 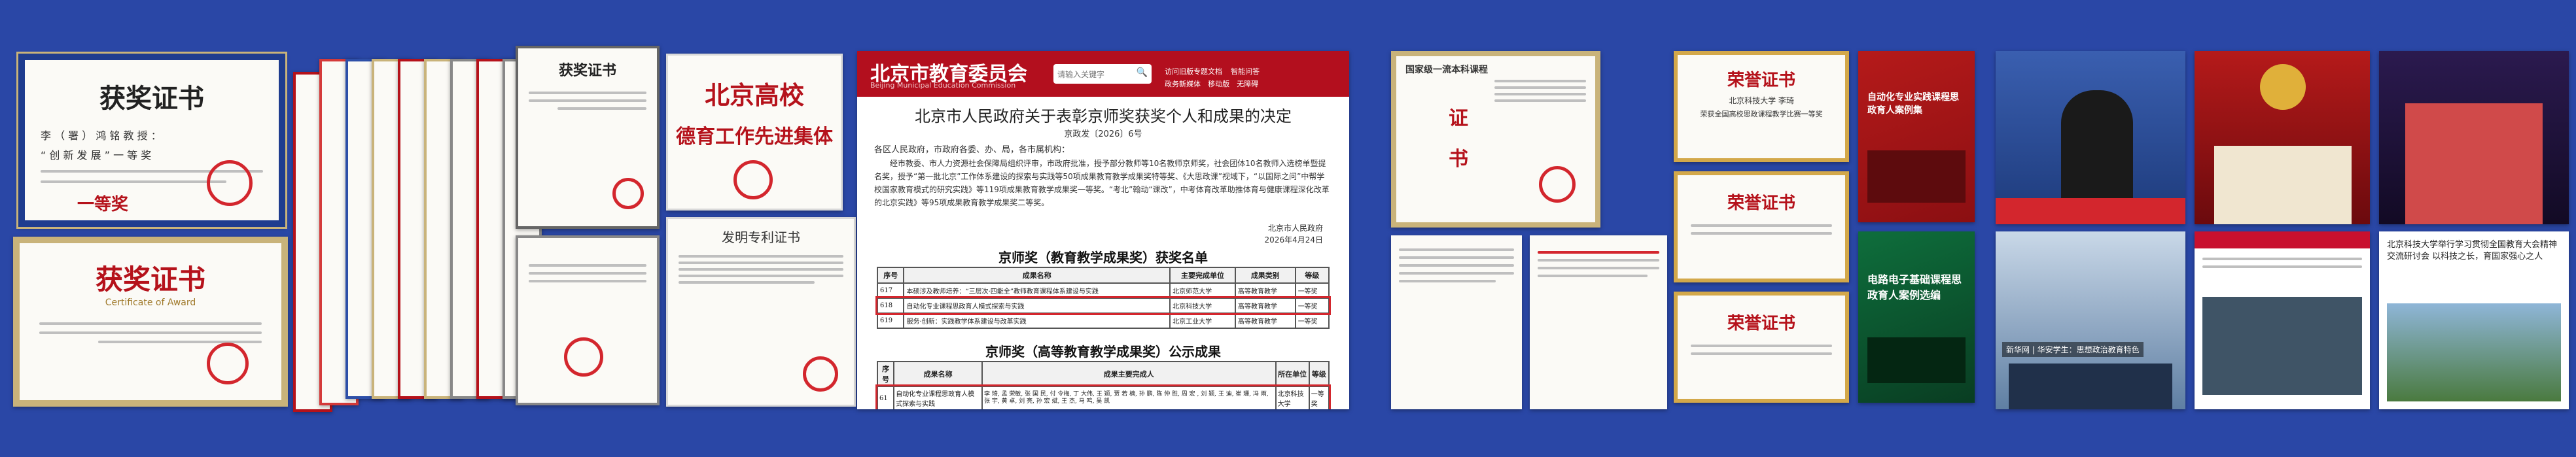 What do you see at coordinates (101, 135) in the screenshot?
I see `certificate-line: 李 （ 署 ） 鸿 铭 教 授 ：` at bounding box center [101, 135].